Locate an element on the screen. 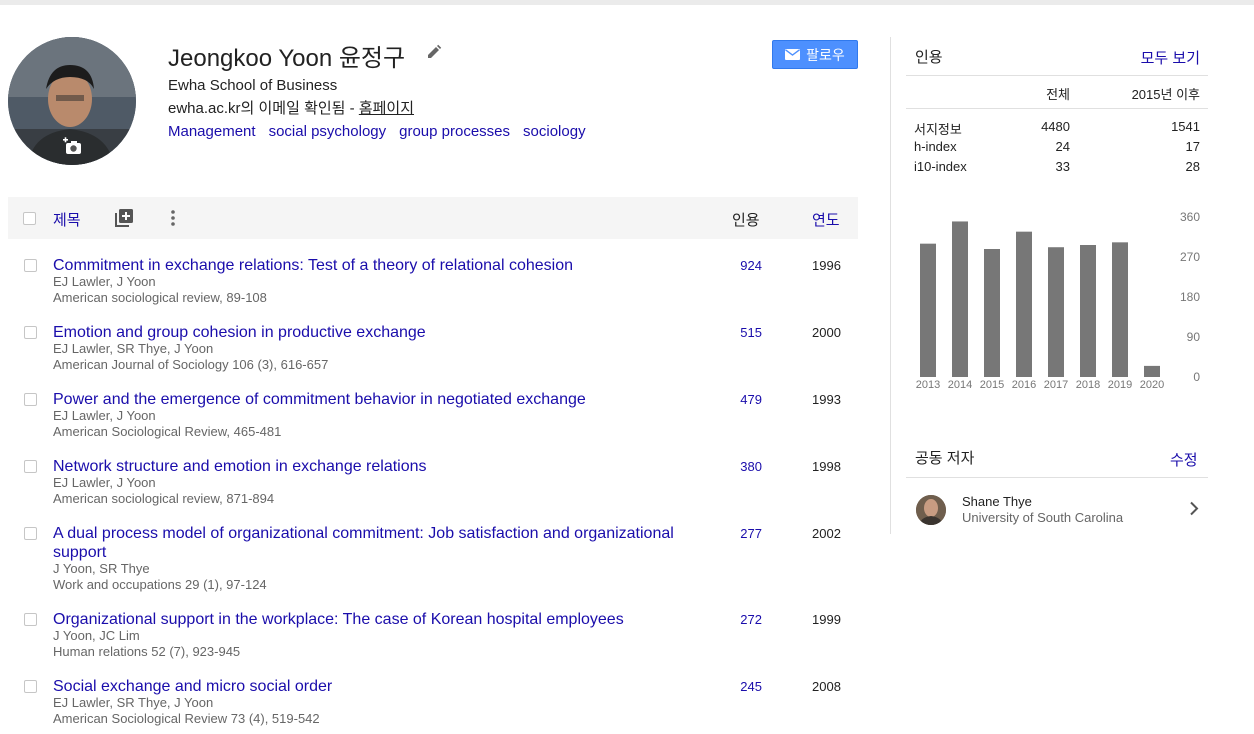 The image size is (1254, 734). stat-label: 서지정보 is located at coordinates (938, 129).